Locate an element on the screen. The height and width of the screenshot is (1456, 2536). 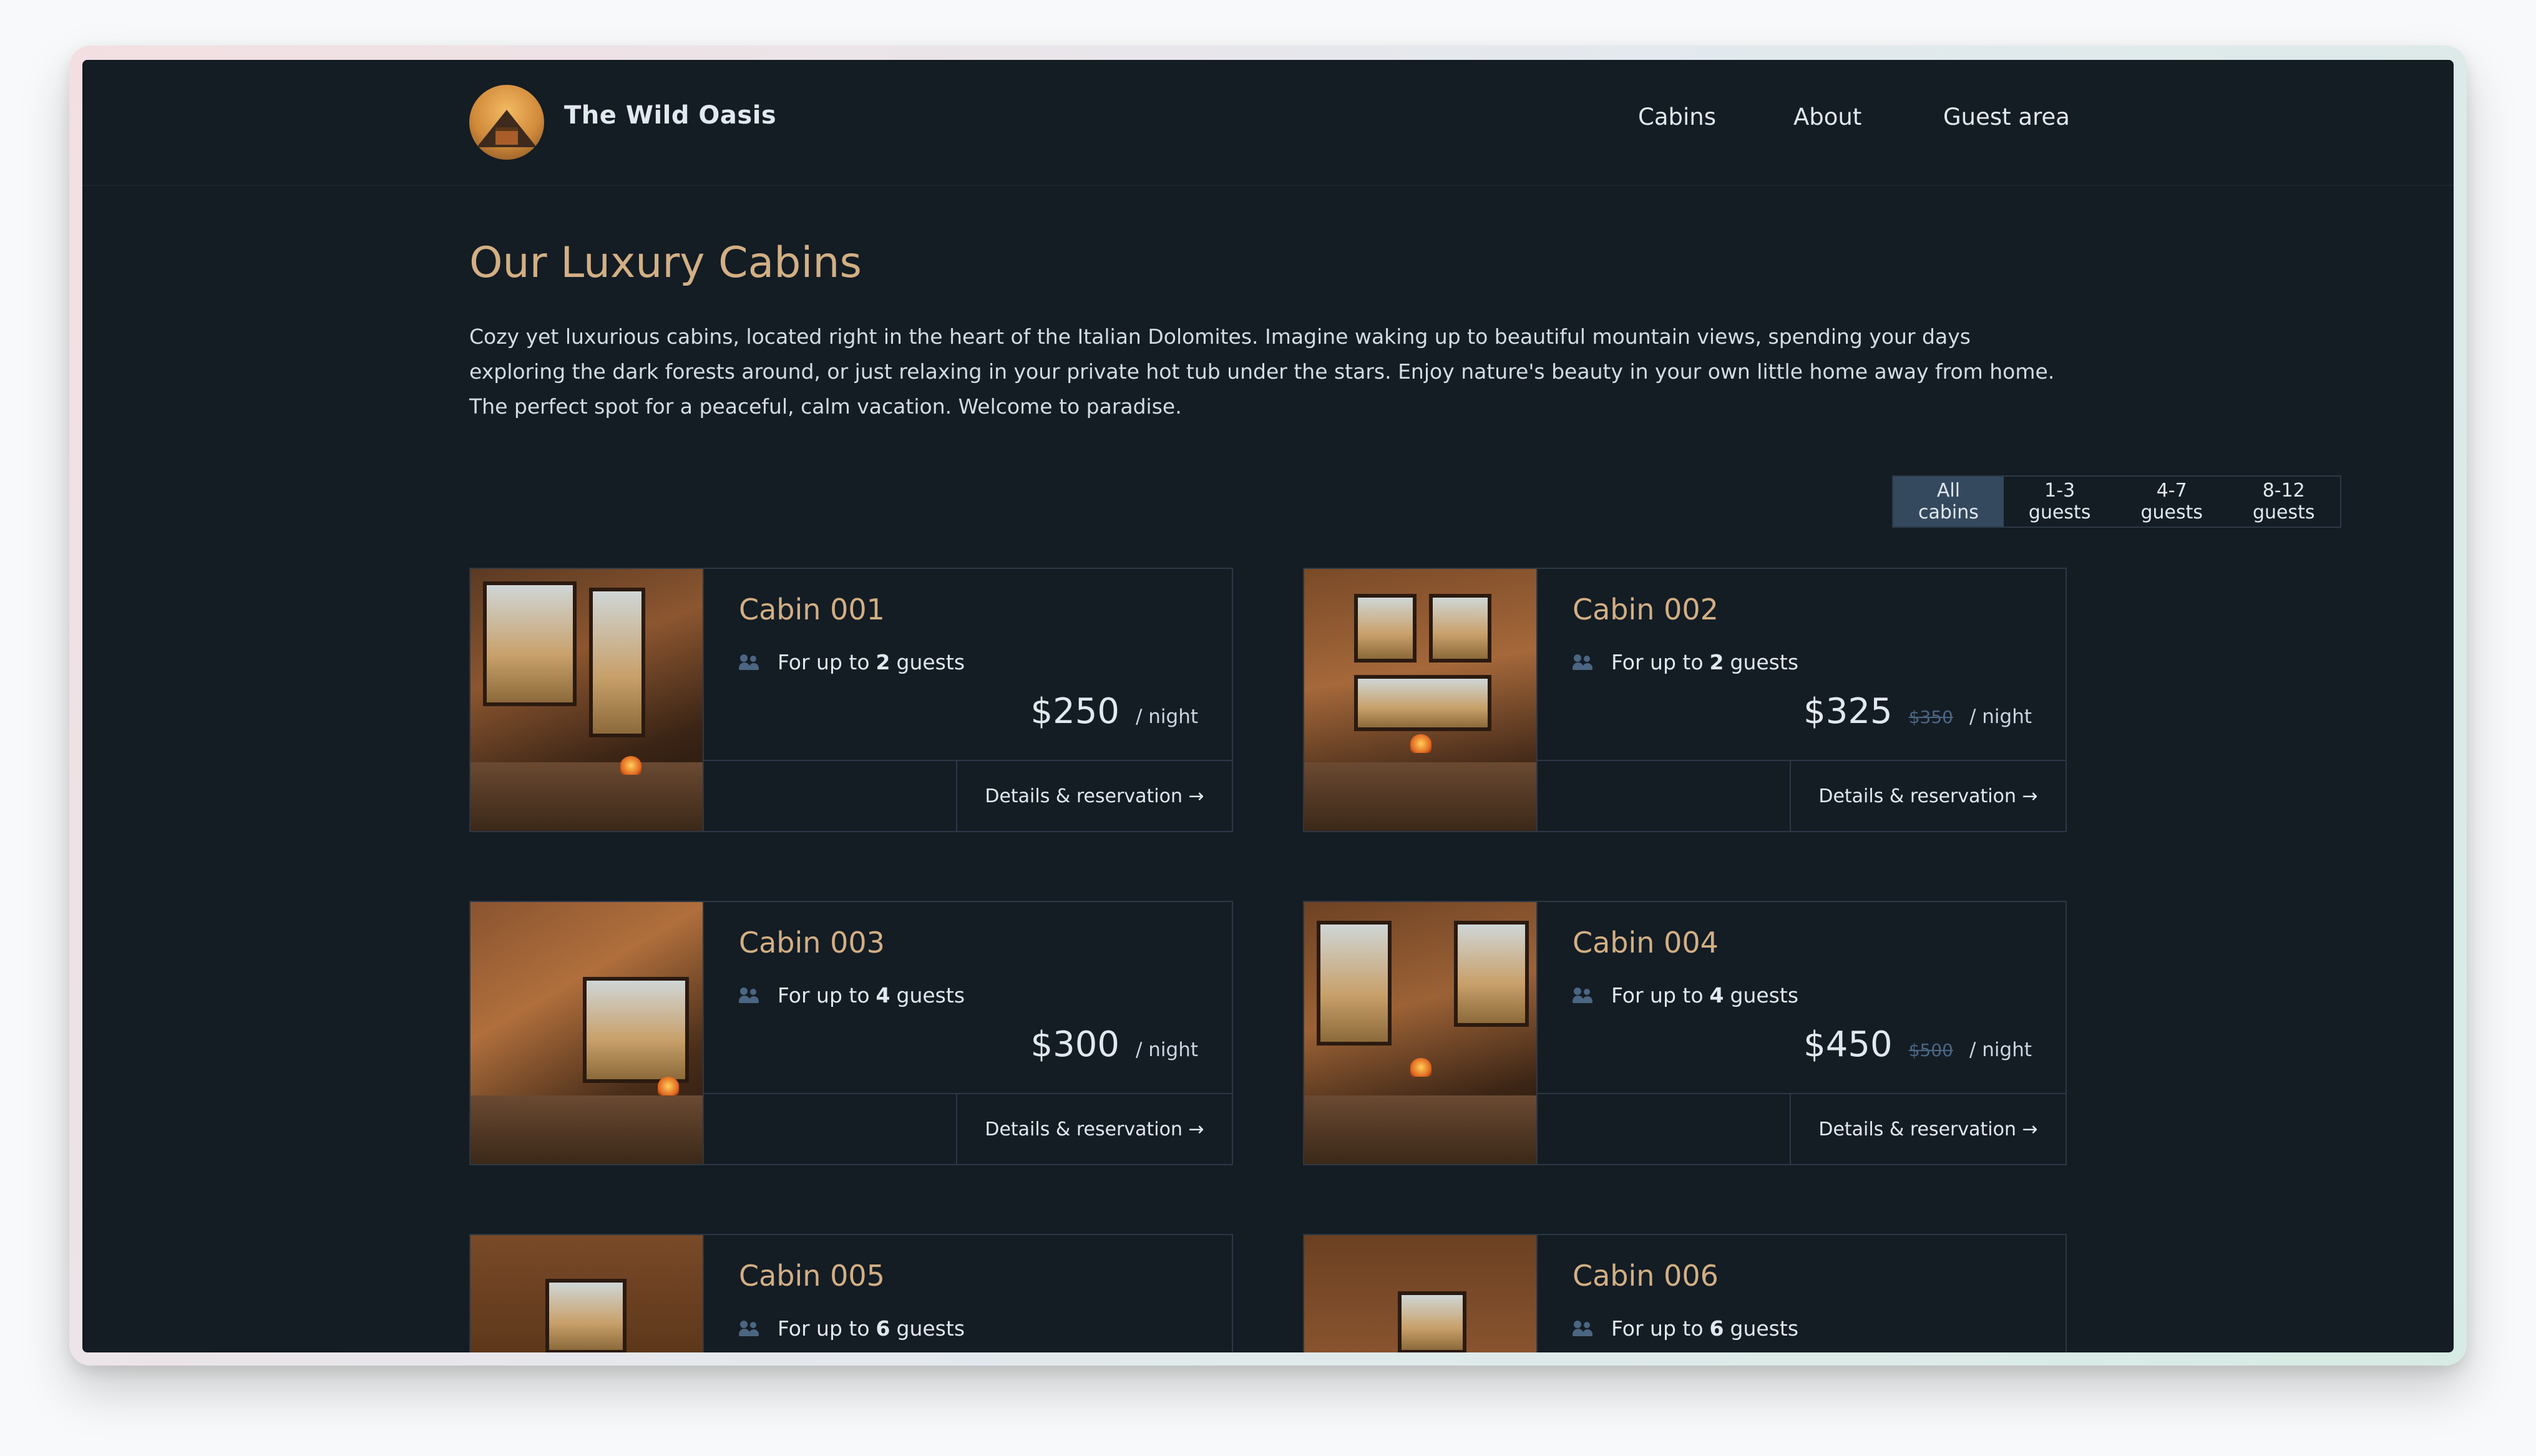
cabin-price-row: $250 / night is located at coordinates (1114, 711).